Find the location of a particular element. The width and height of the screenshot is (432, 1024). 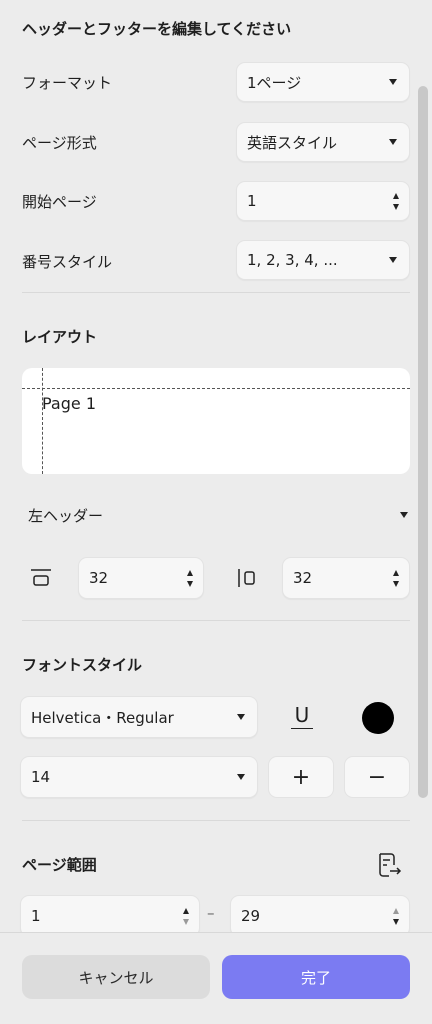

font-family-value: Helvetica・Regular is located at coordinates (102, 717).